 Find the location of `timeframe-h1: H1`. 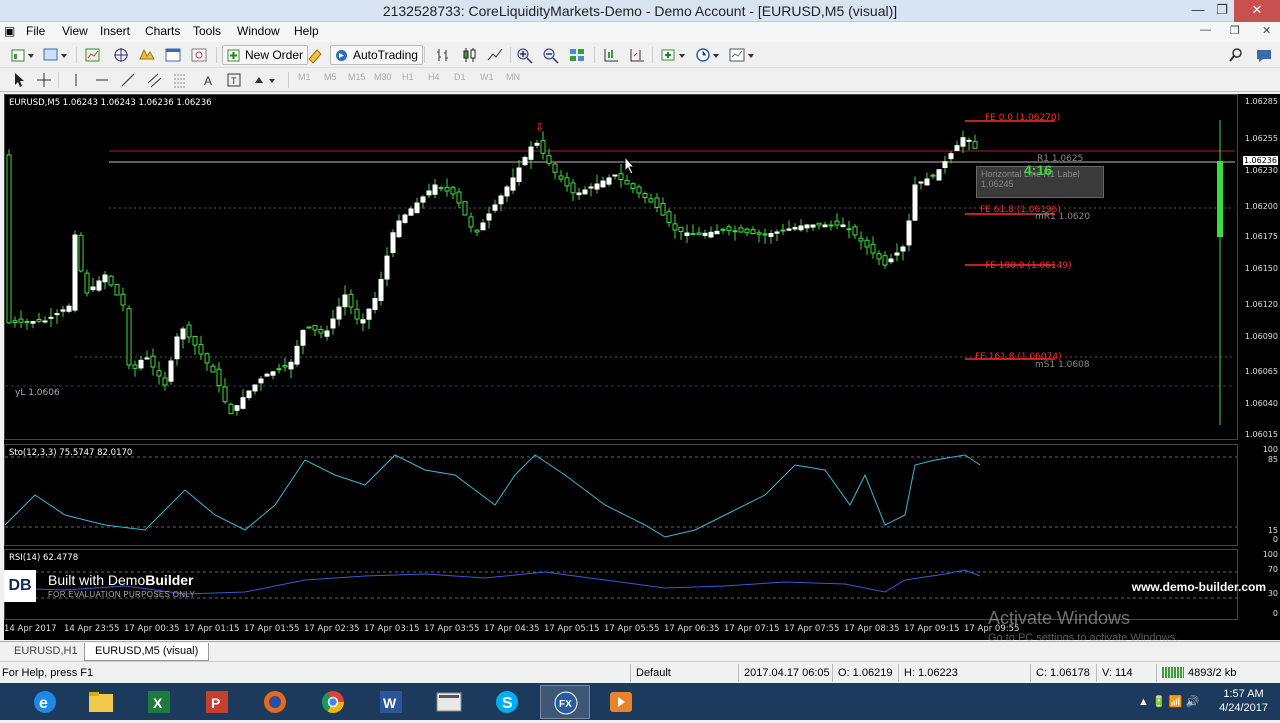

timeframe-h1: H1 is located at coordinates (408, 77).